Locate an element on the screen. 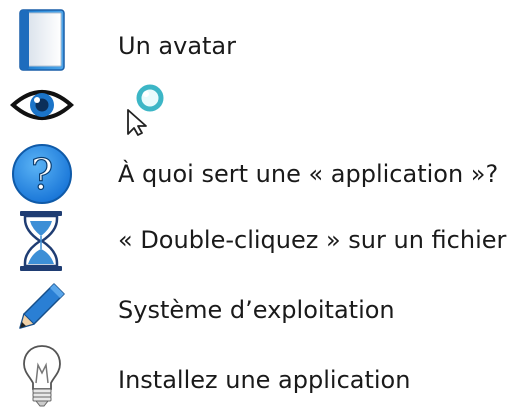 Image resolution: width=522 pixels, height=413 pixels. list-item-eye is located at coordinates (261, 110).